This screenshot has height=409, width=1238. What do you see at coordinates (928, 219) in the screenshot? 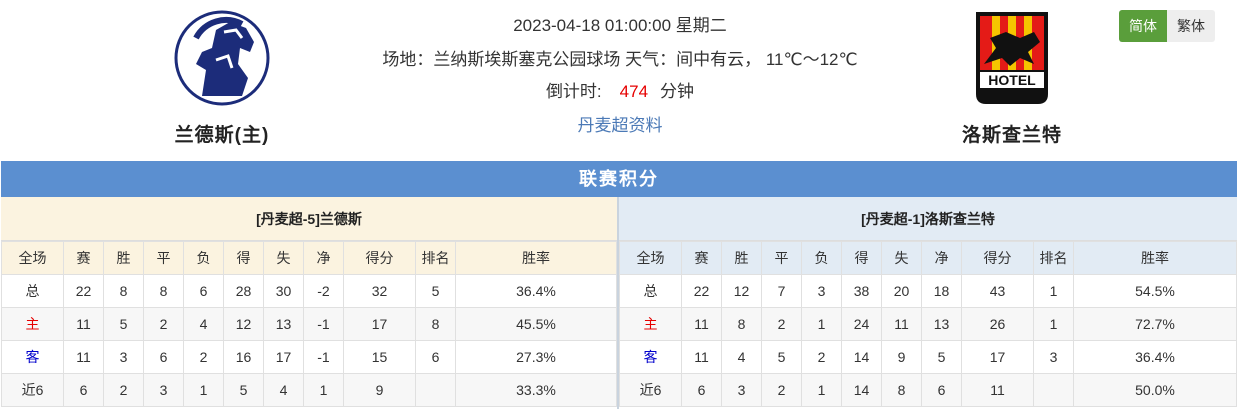
I see `away-standings-header: [丹麦超-1]洛斯查兰特` at bounding box center [928, 219].